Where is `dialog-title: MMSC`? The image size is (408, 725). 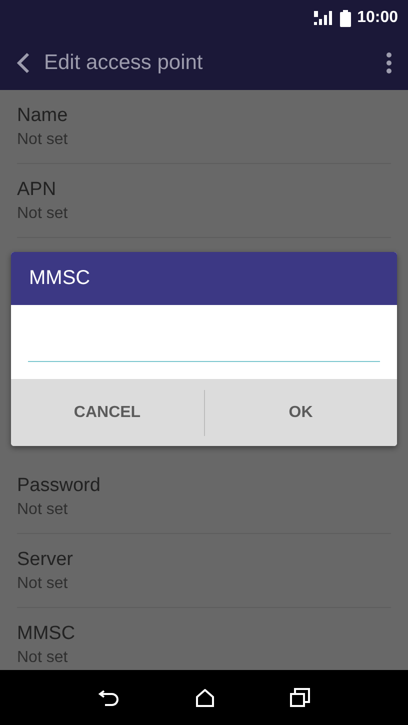 dialog-title: MMSC is located at coordinates (204, 278).